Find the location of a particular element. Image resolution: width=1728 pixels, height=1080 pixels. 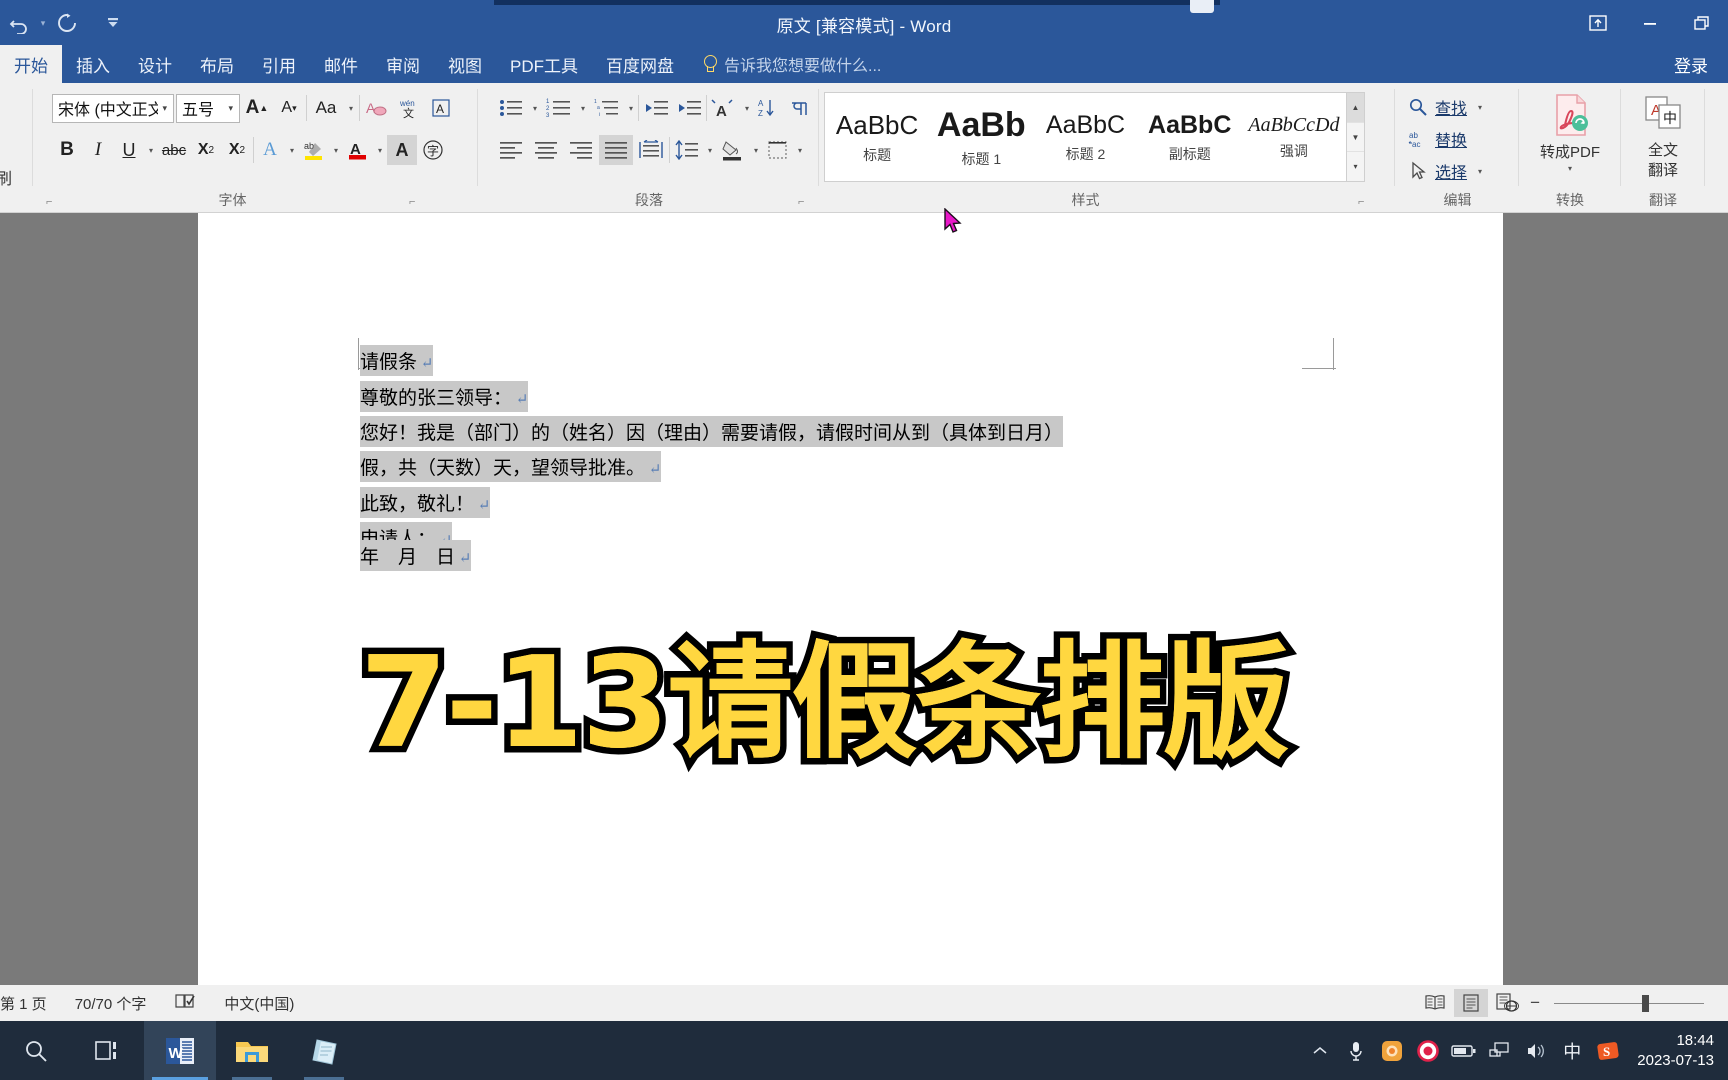

multilevel-list-icon: 1ai is located at coordinates (607, 108).